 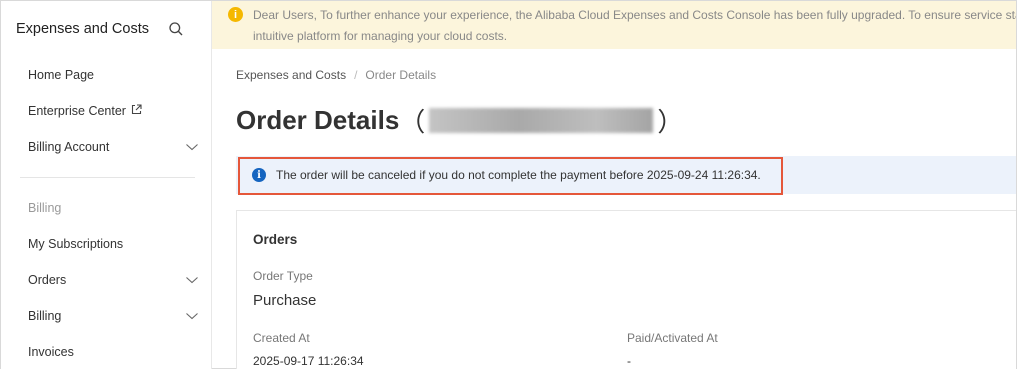 I want to click on sidebar-item-label: Billing, so click(x=45, y=316).